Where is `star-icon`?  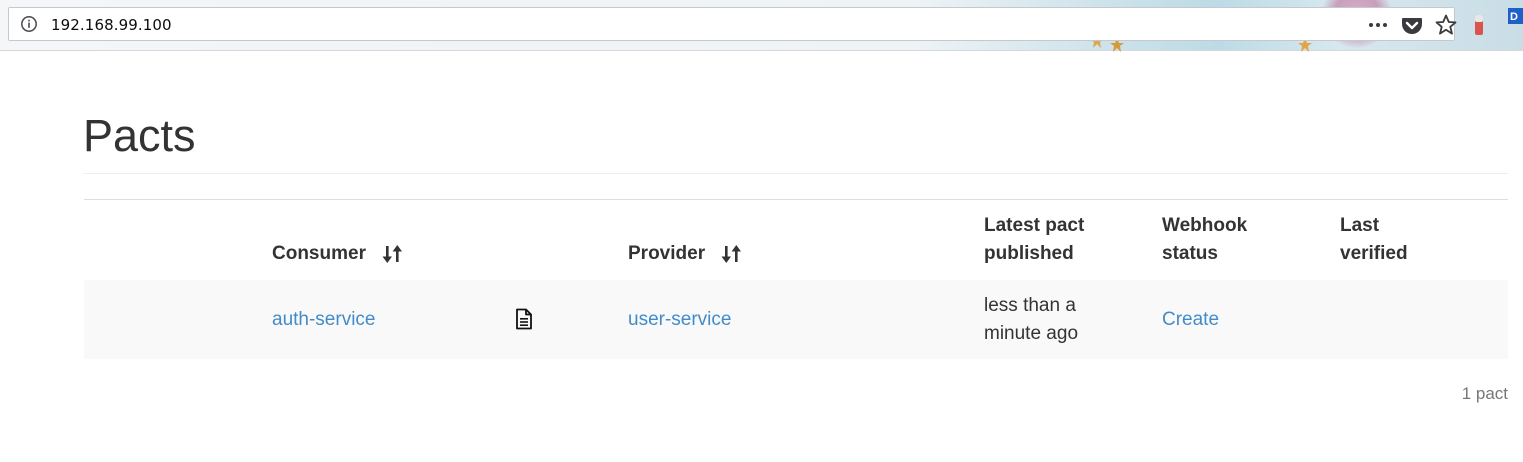
star-icon is located at coordinates (1446, 25).